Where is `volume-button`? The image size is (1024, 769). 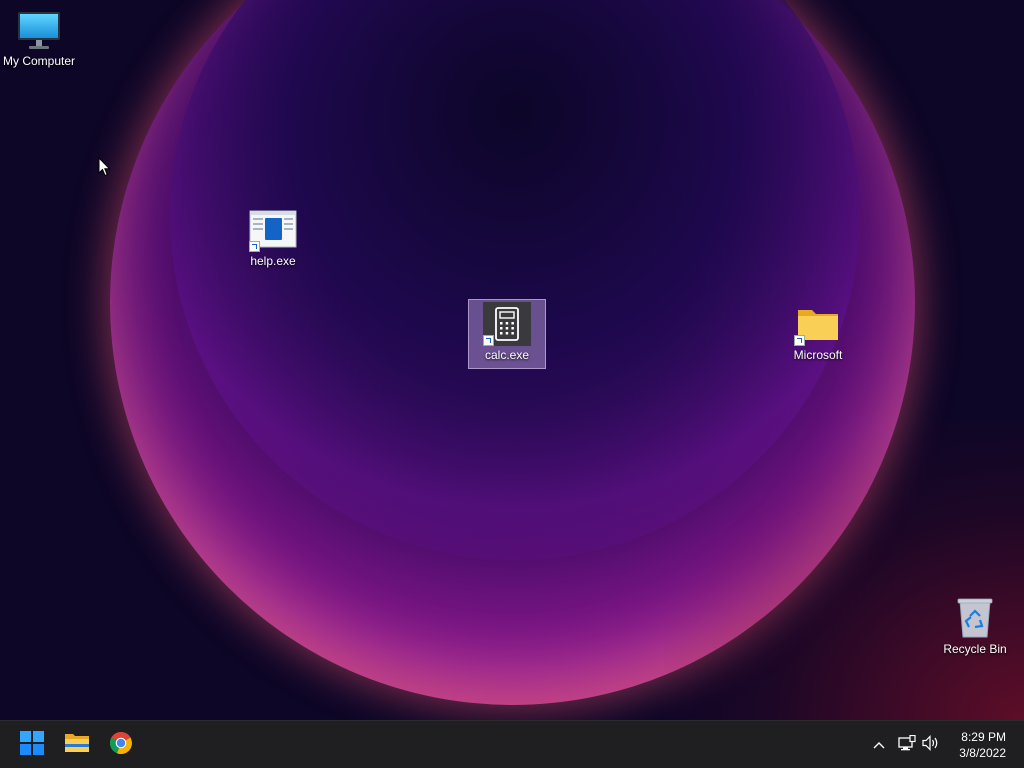
volume-button is located at coordinates (931, 745).